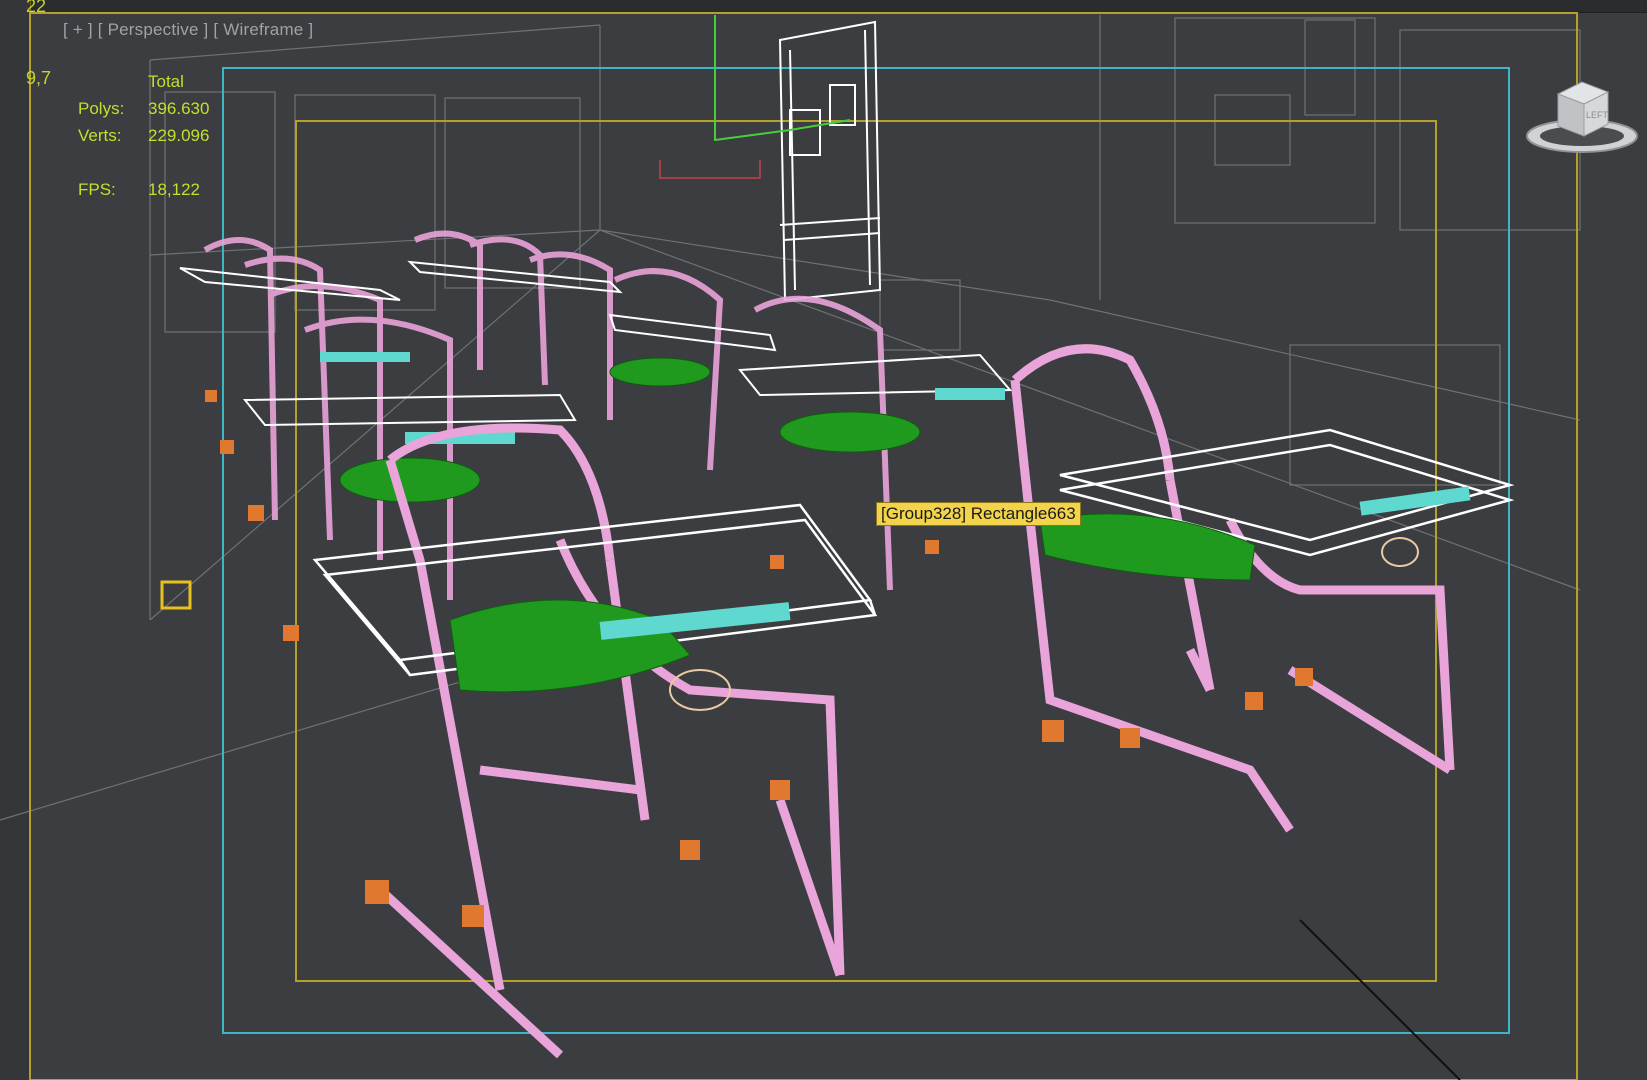 Image resolution: width=1647 pixels, height=1080 pixels. I want to click on viewport-shading-menu: [ Wireframe ], so click(263, 29).